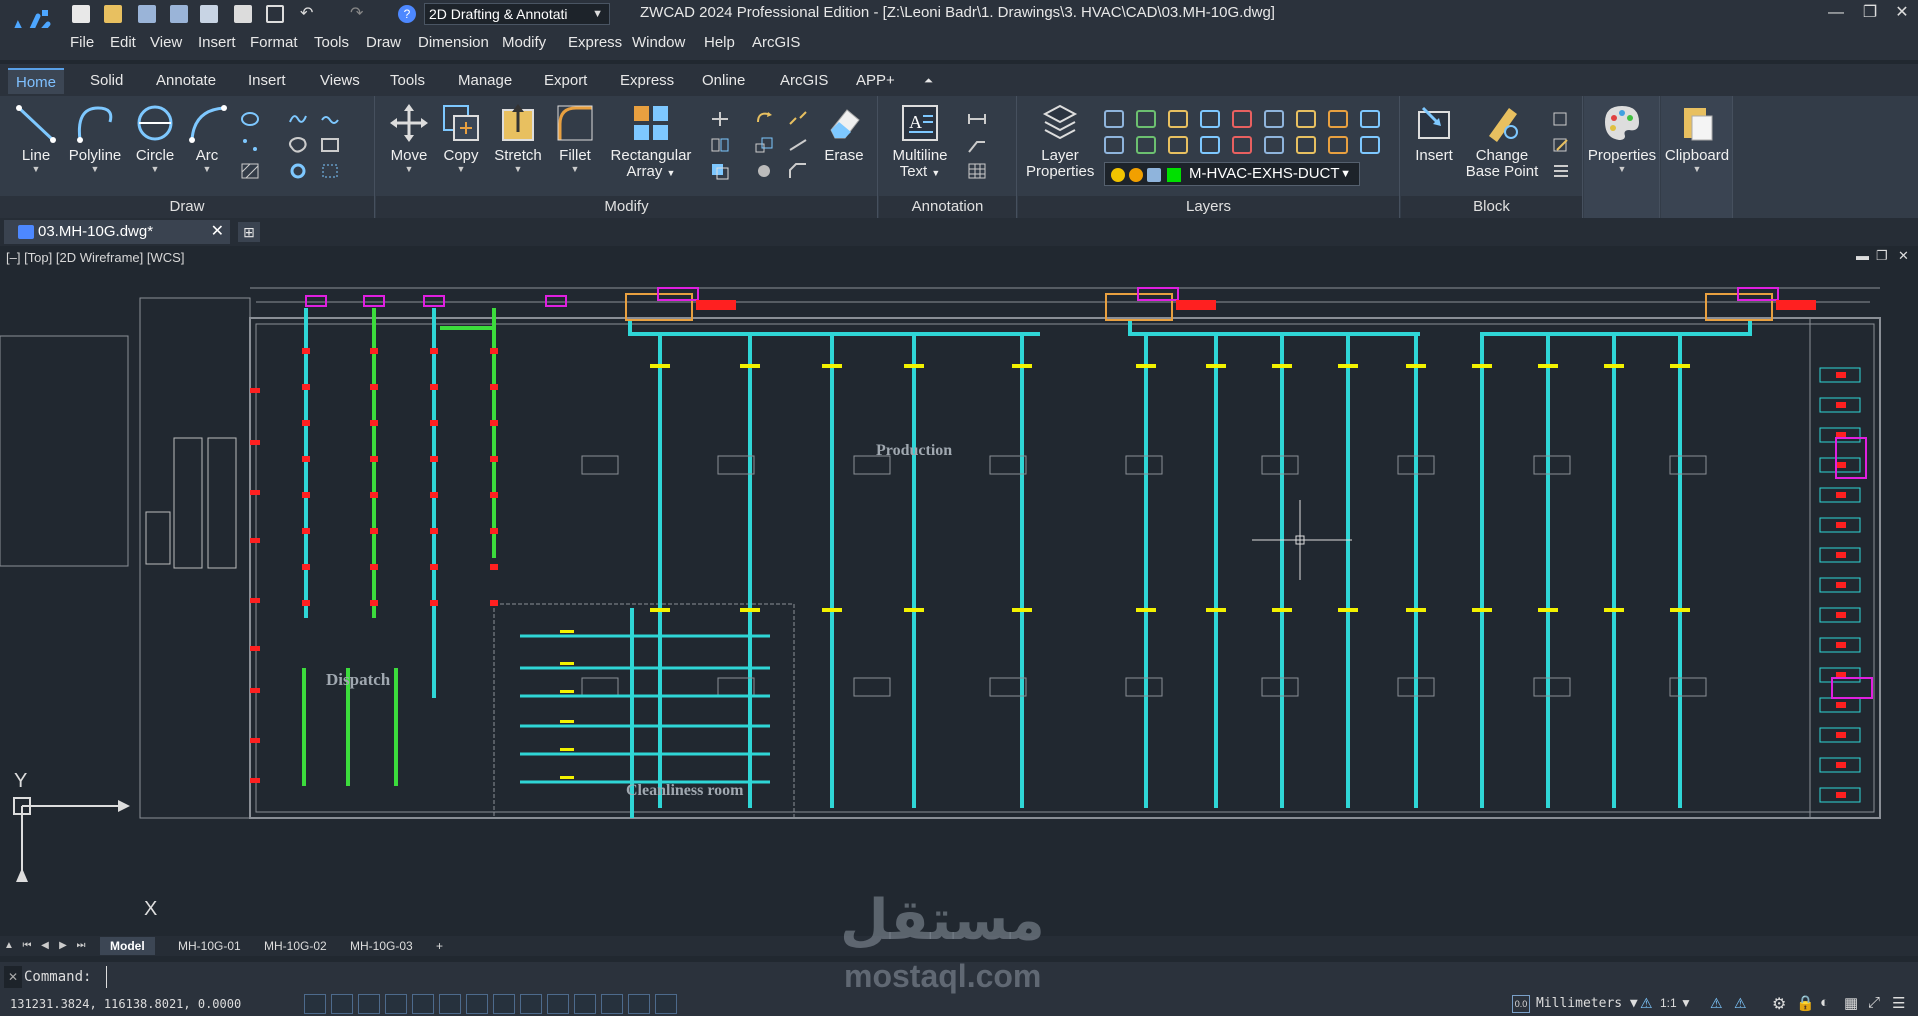 The width and height of the screenshot is (1918, 1016). I want to click on circle-tool: Circle ▼, so click(155, 138).